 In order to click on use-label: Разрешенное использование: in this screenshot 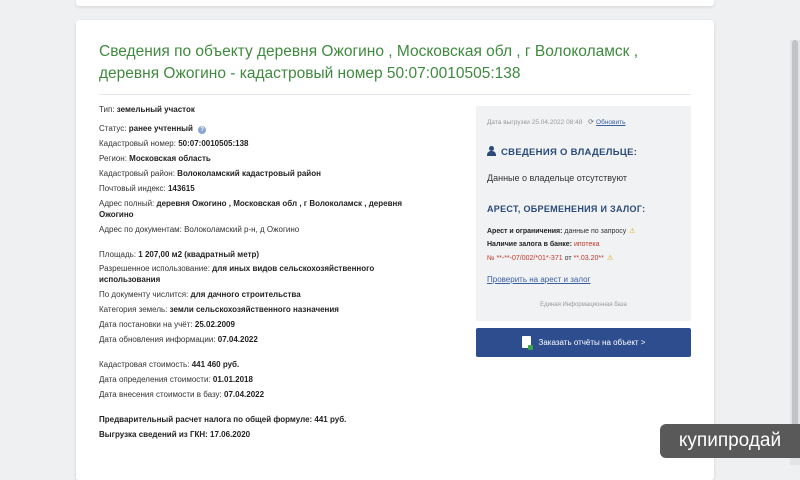, I will do `click(154, 268)`.